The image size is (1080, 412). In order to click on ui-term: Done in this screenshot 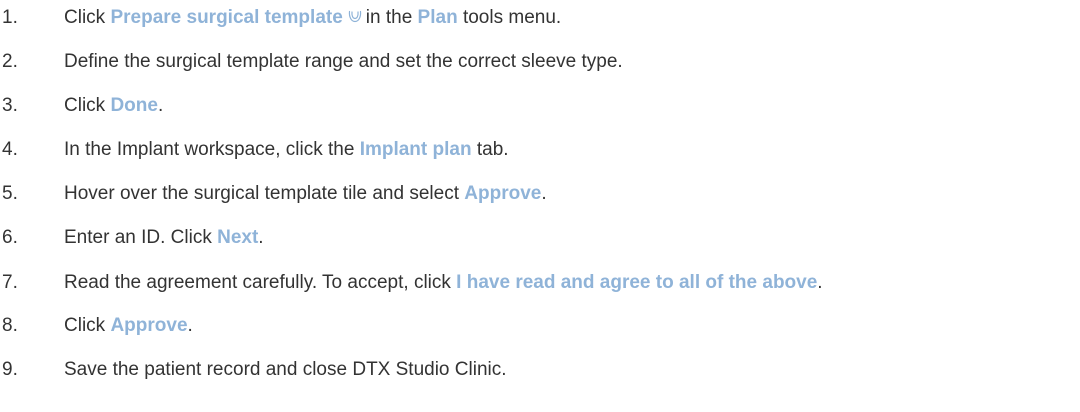, I will do `click(134, 105)`.